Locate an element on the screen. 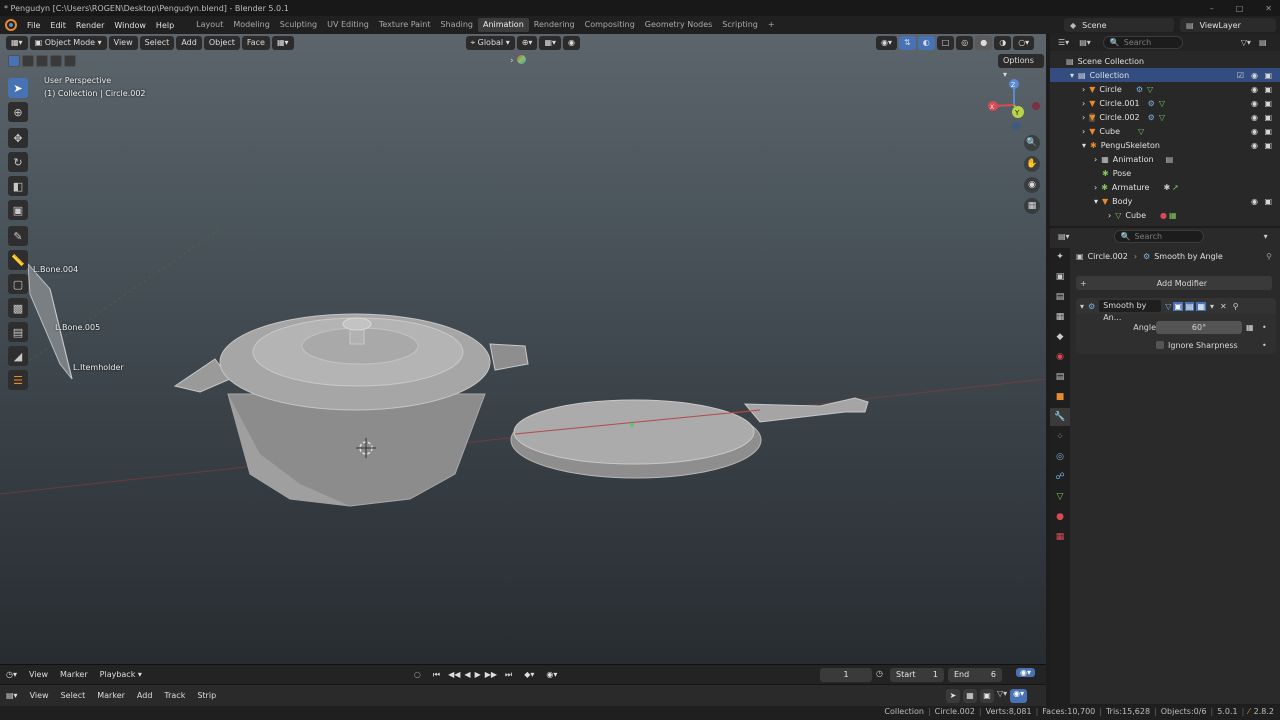 The height and width of the screenshot is (720, 1280). add-modifier-button: + Add Modifier is located at coordinates (1174, 283).